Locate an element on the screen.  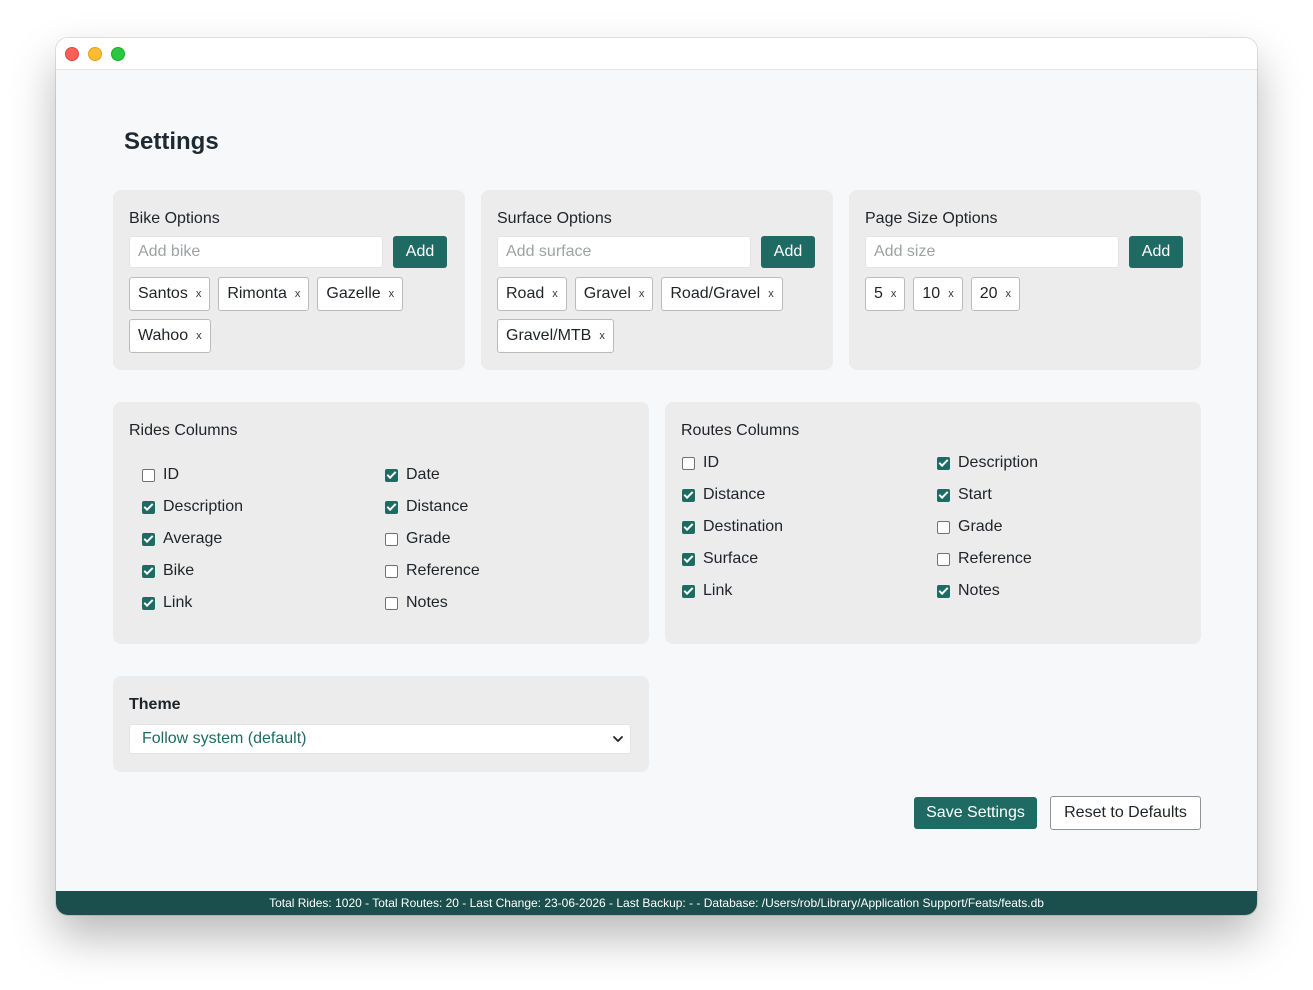
routes-column-option: Reference is located at coordinates (1058, 559).